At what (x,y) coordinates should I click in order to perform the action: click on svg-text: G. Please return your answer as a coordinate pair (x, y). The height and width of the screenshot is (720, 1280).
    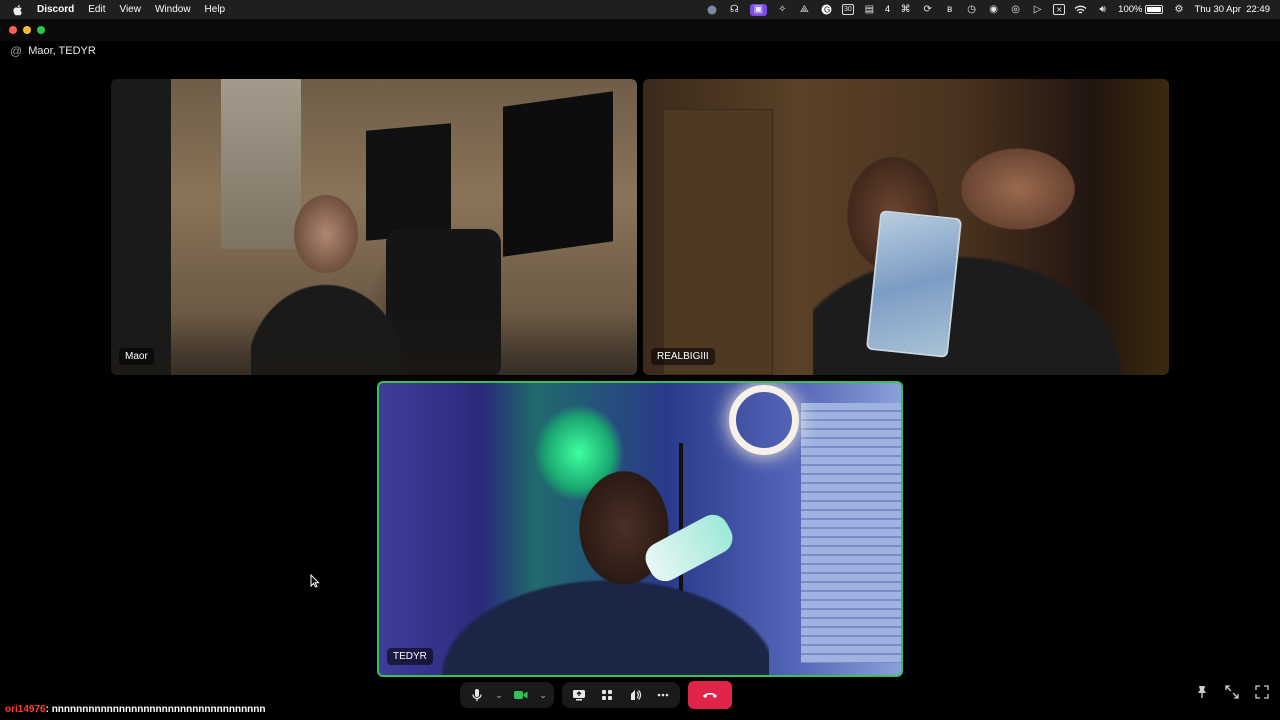
    Looking at the image, I should click on (827, 10).